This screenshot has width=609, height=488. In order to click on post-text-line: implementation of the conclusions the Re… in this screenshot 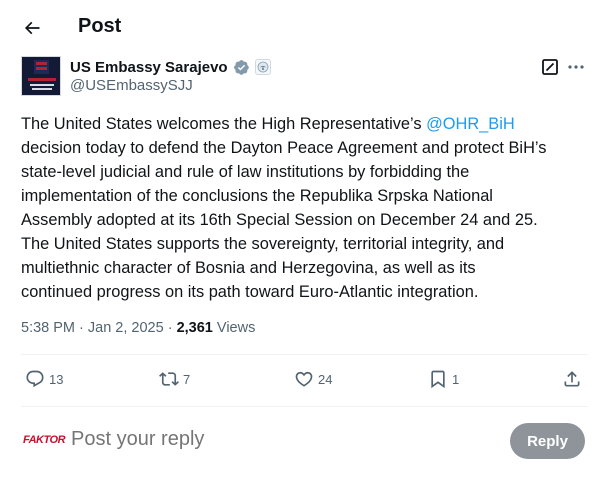, I will do `click(257, 196)`.